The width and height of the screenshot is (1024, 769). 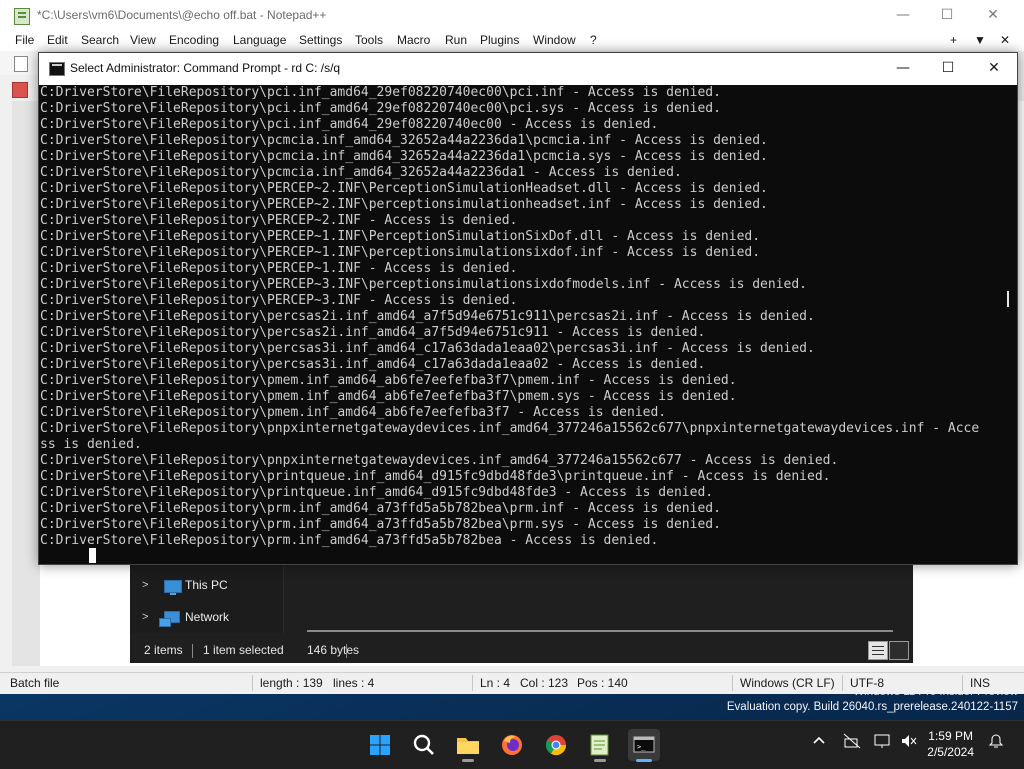 What do you see at coordinates (206, 619) in the screenshot?
I see `nav-item-network: > Network` at bounding box center [206, 619].